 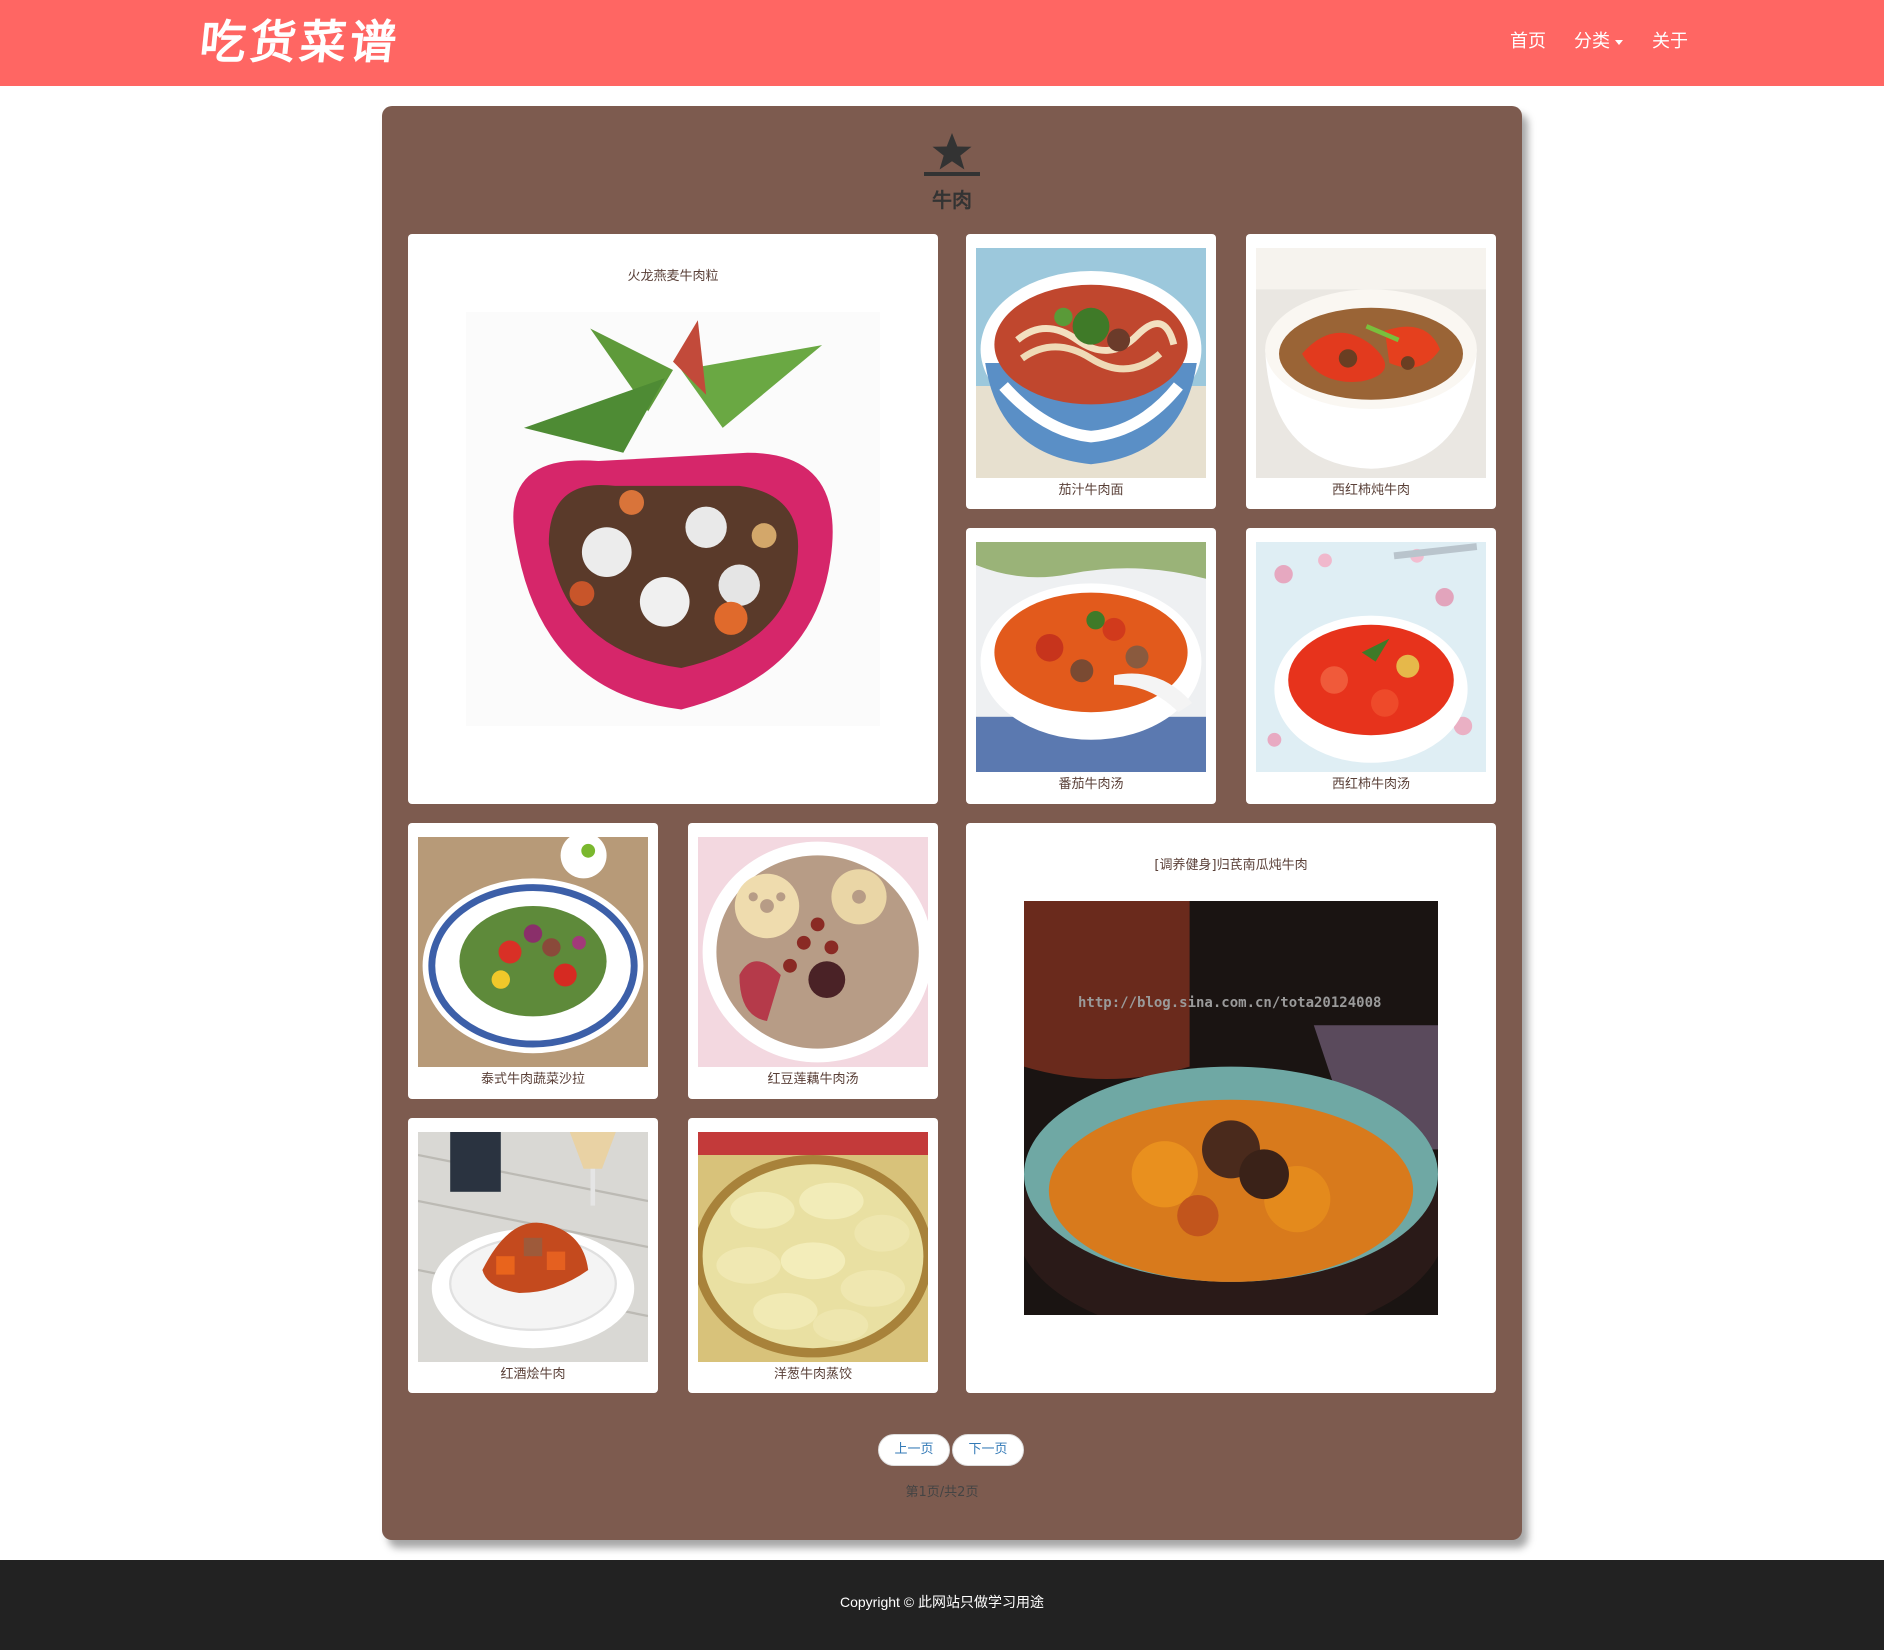 I want to click on recipe-card: 西红柿炖牛肉, so click(x=1371, y=371).